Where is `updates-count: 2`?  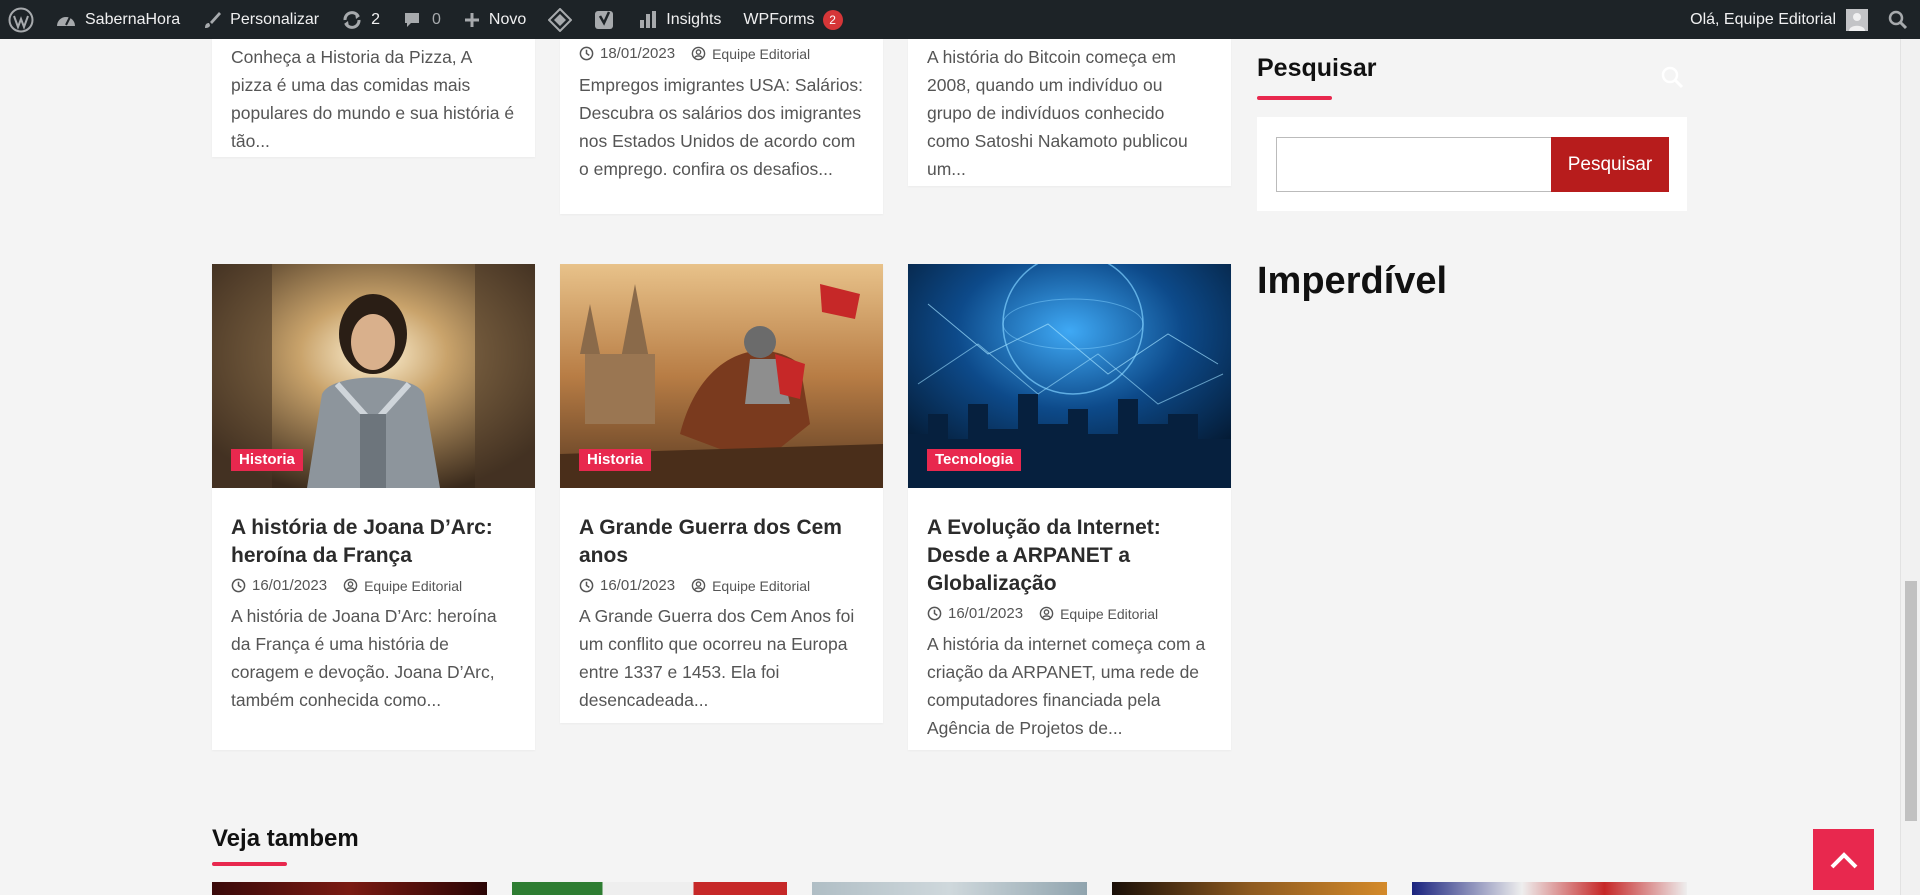
updates-count: 2 is located at coordinates (376, 19).